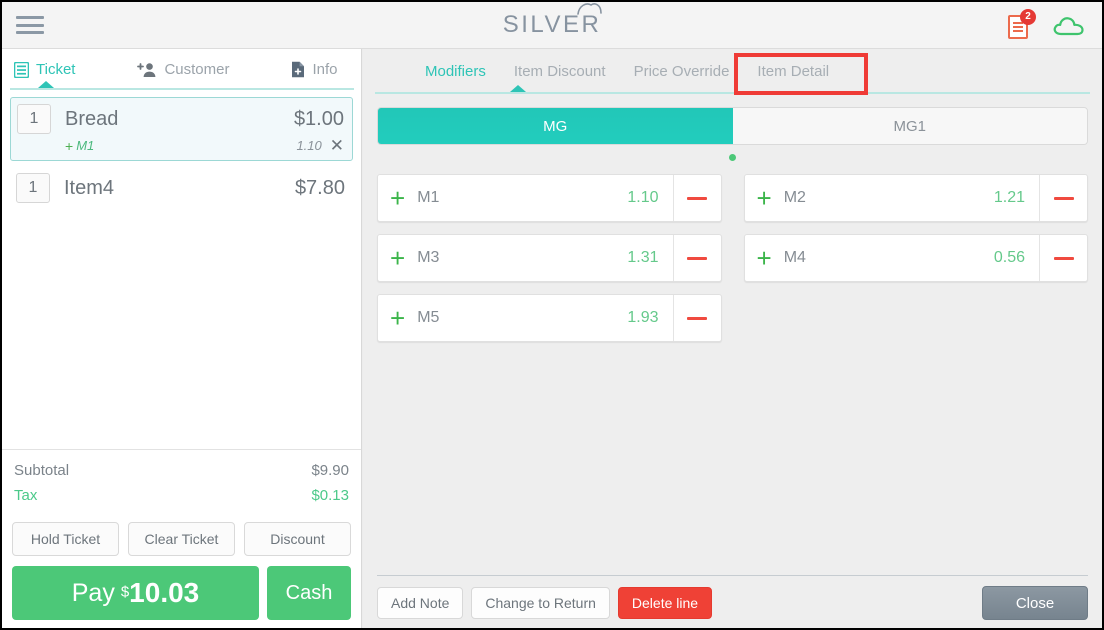 The image size is (1104, 630). I want to click on sidebar-item-info: Info, so click(314, 69).